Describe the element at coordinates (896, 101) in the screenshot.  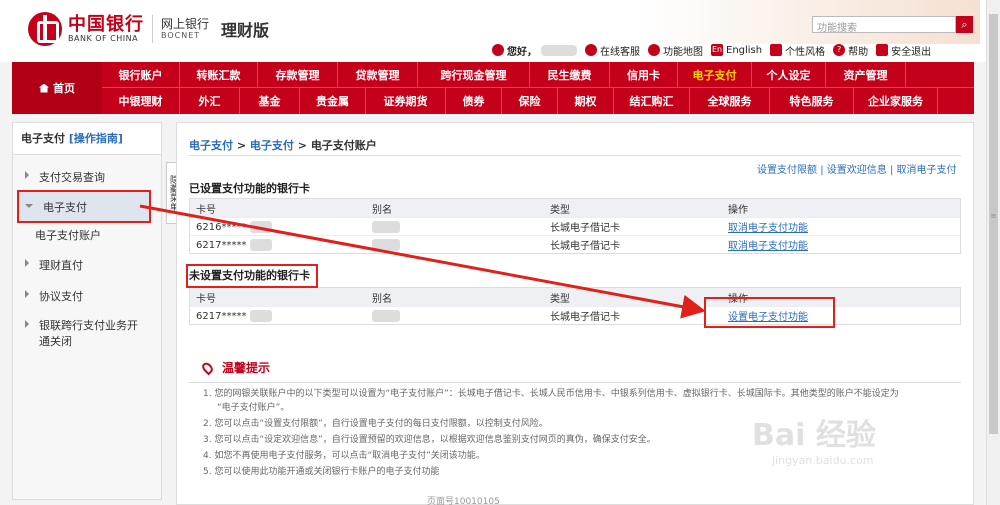
I see `nav-item: 企业家服务` at that location.